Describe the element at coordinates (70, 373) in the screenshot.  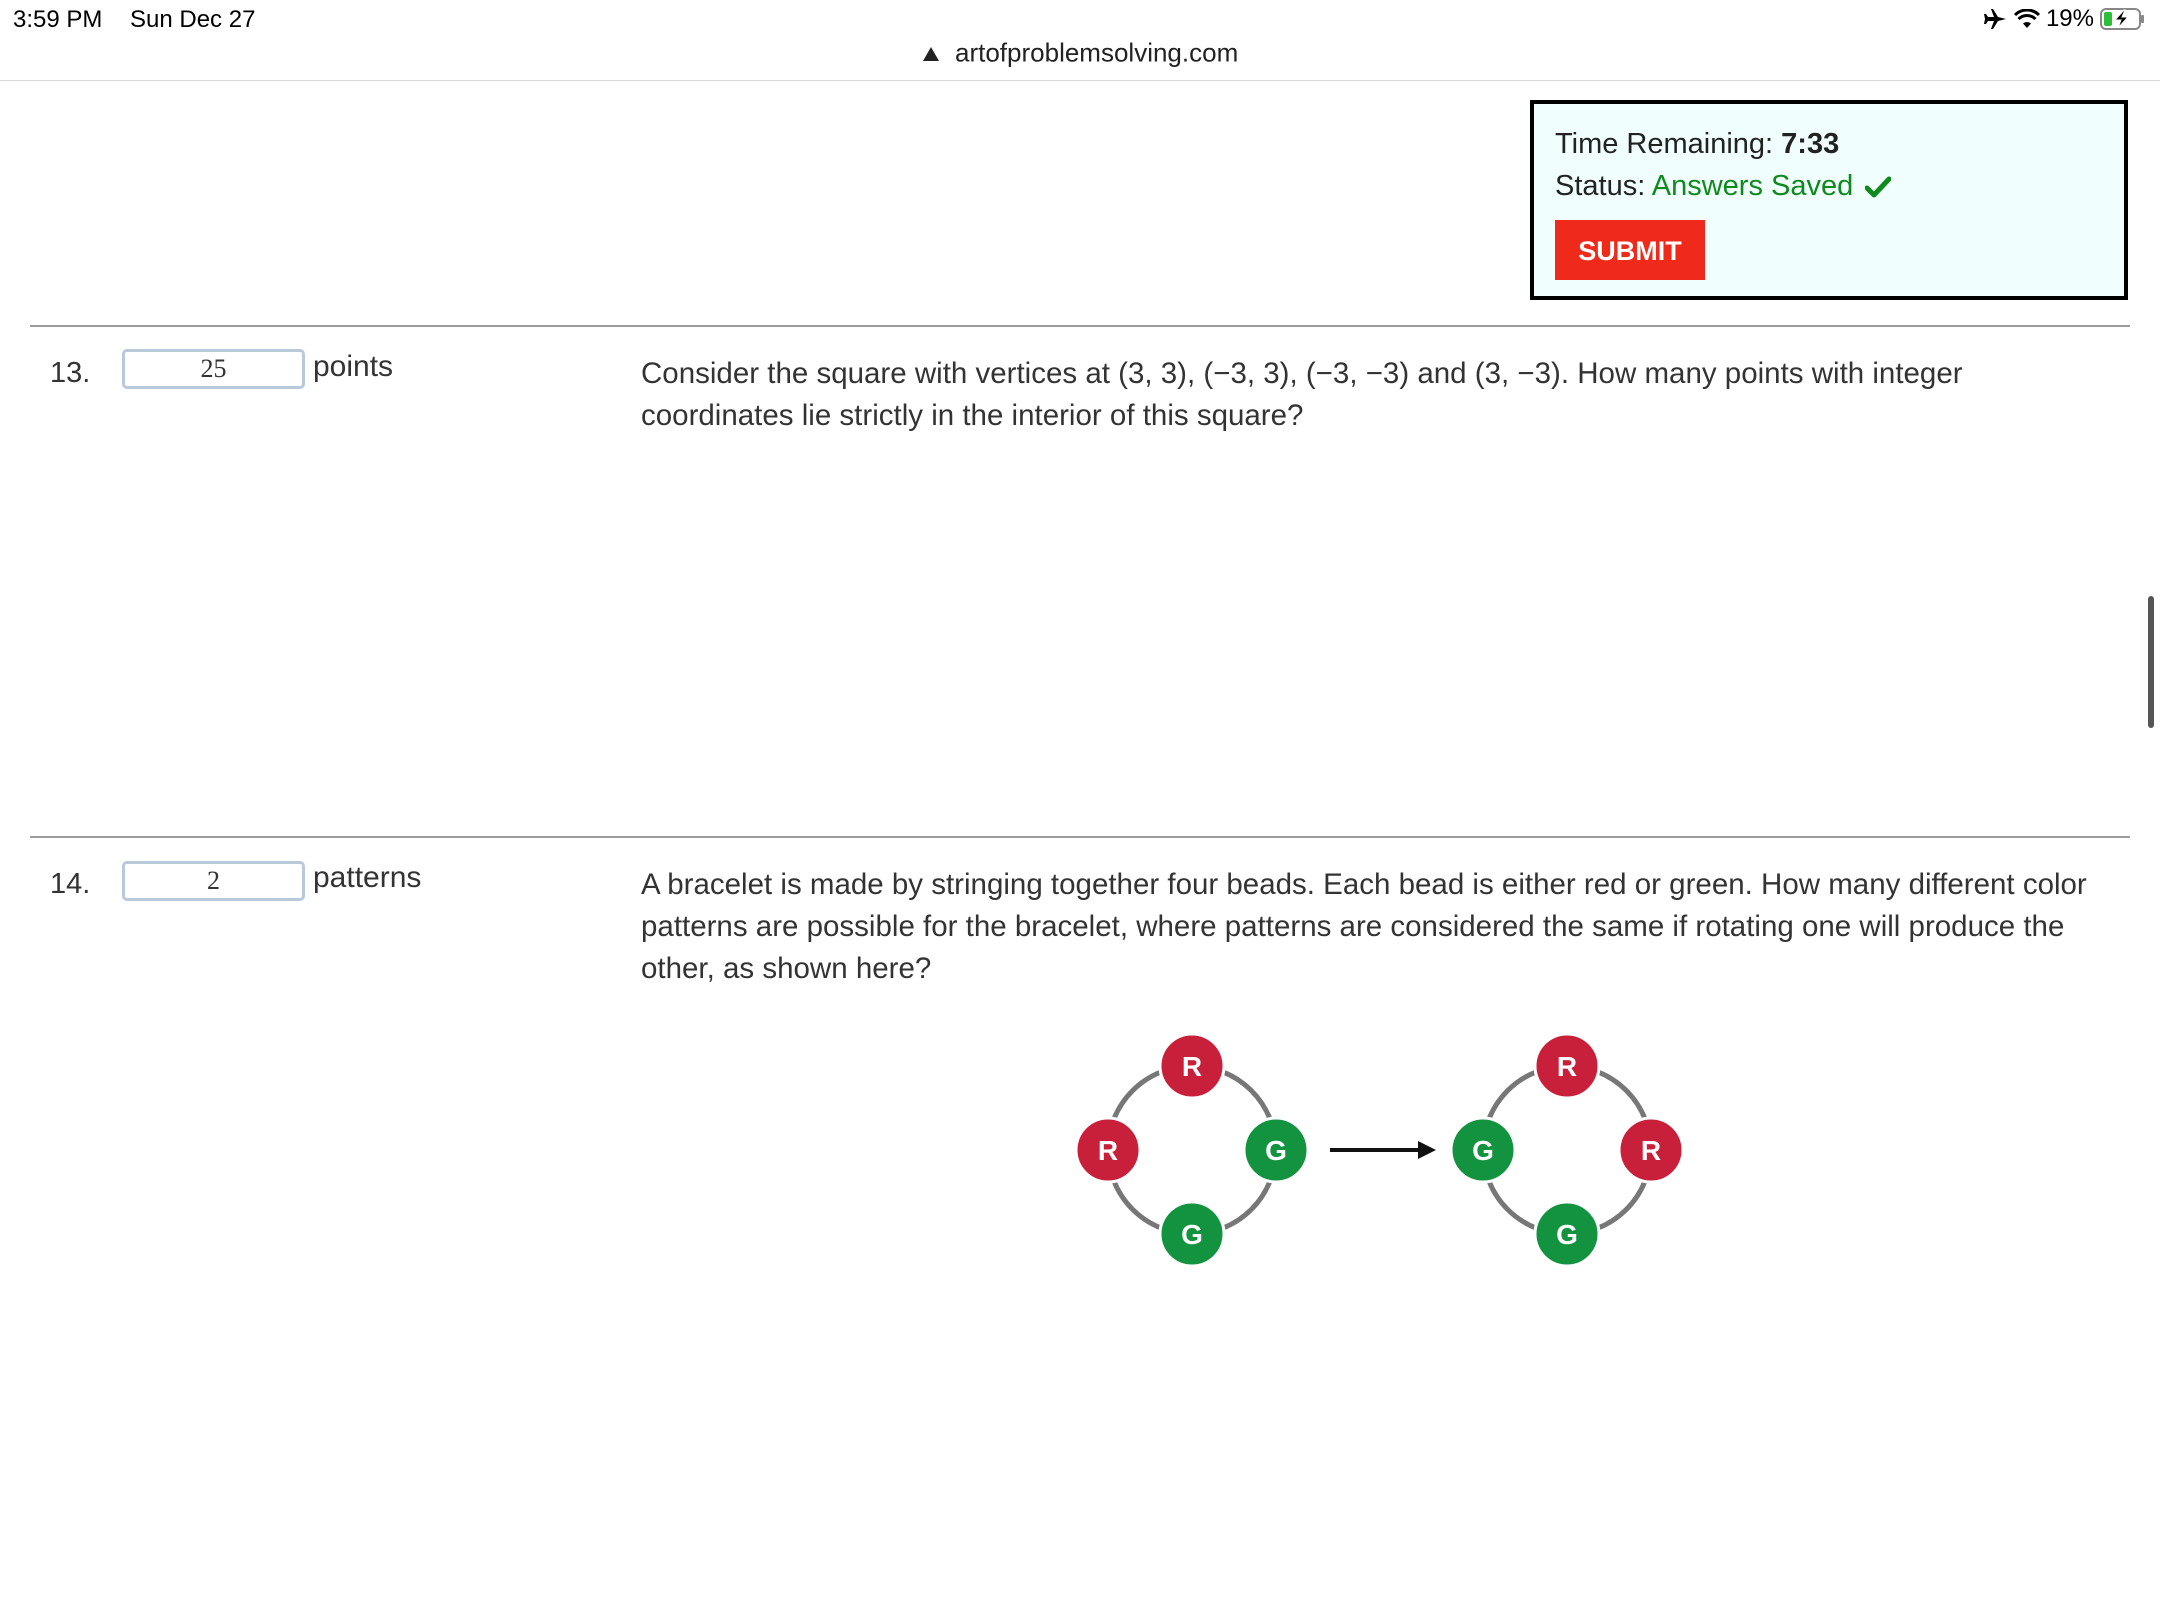
I see `question-number: 13.` at that location.